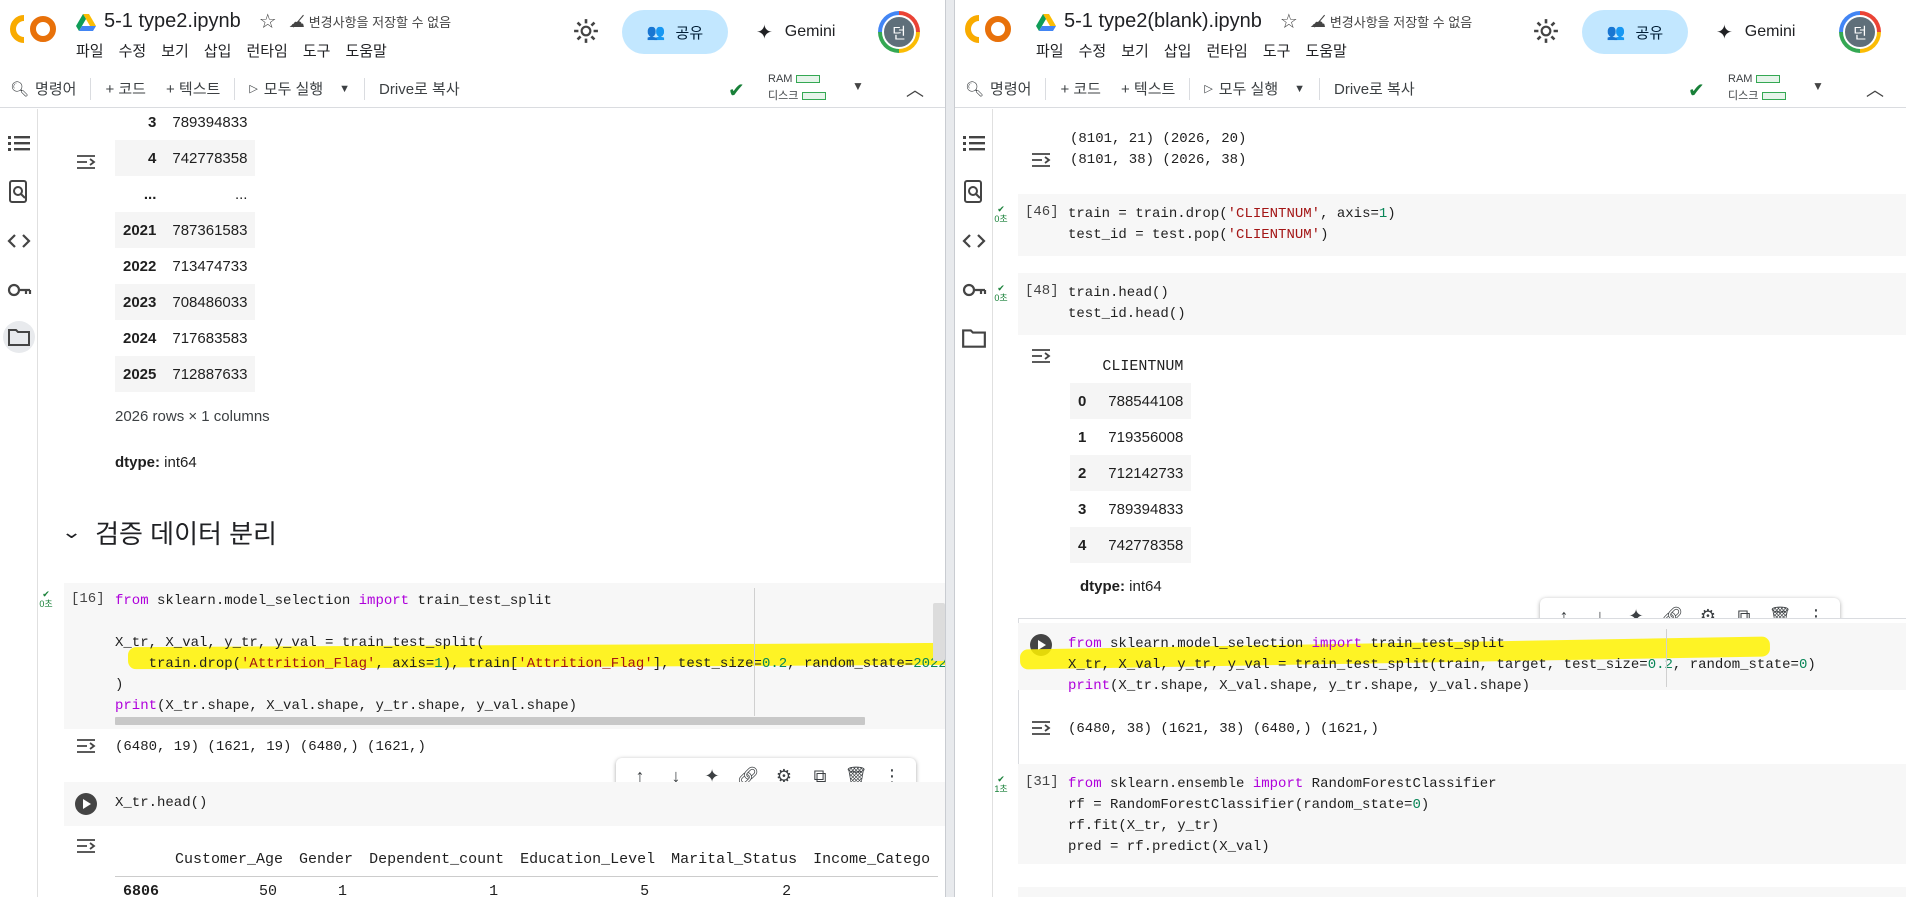 The width and height of the screenshot is (1906, 897). Describe the element at coordinates (490, 721) in the screenshot. I see `horizontal-scrollbar` at that location.